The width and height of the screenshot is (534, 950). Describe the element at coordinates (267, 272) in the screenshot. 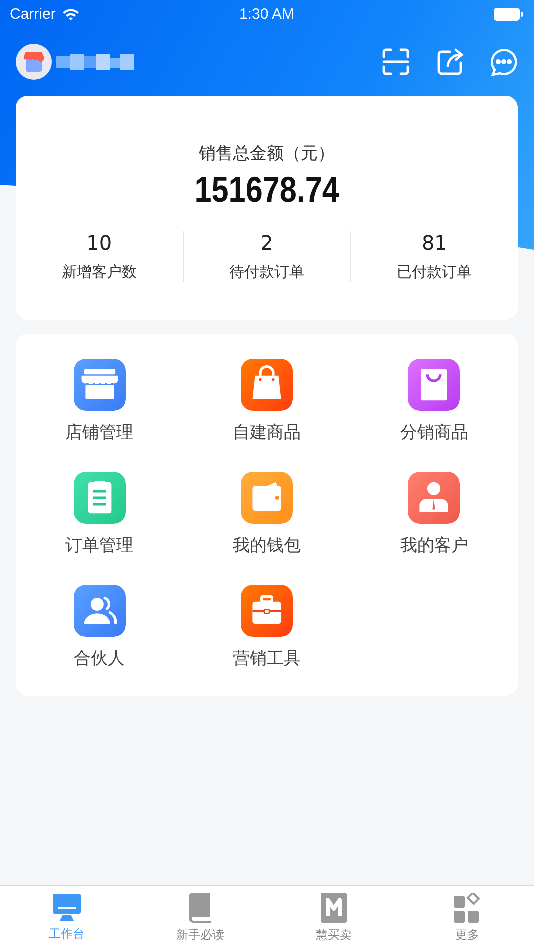

I see `stat-label: 待付款订单` at that location.